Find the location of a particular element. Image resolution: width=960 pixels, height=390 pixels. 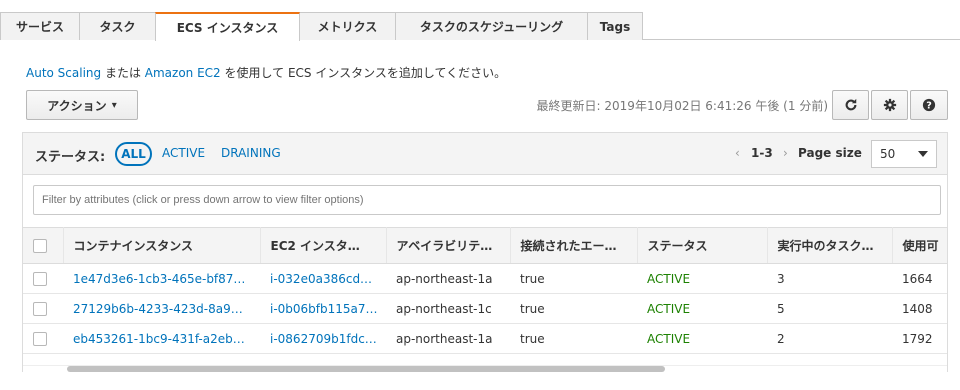

tab-metrics: メトリクス is located at coordinates (347, 26).